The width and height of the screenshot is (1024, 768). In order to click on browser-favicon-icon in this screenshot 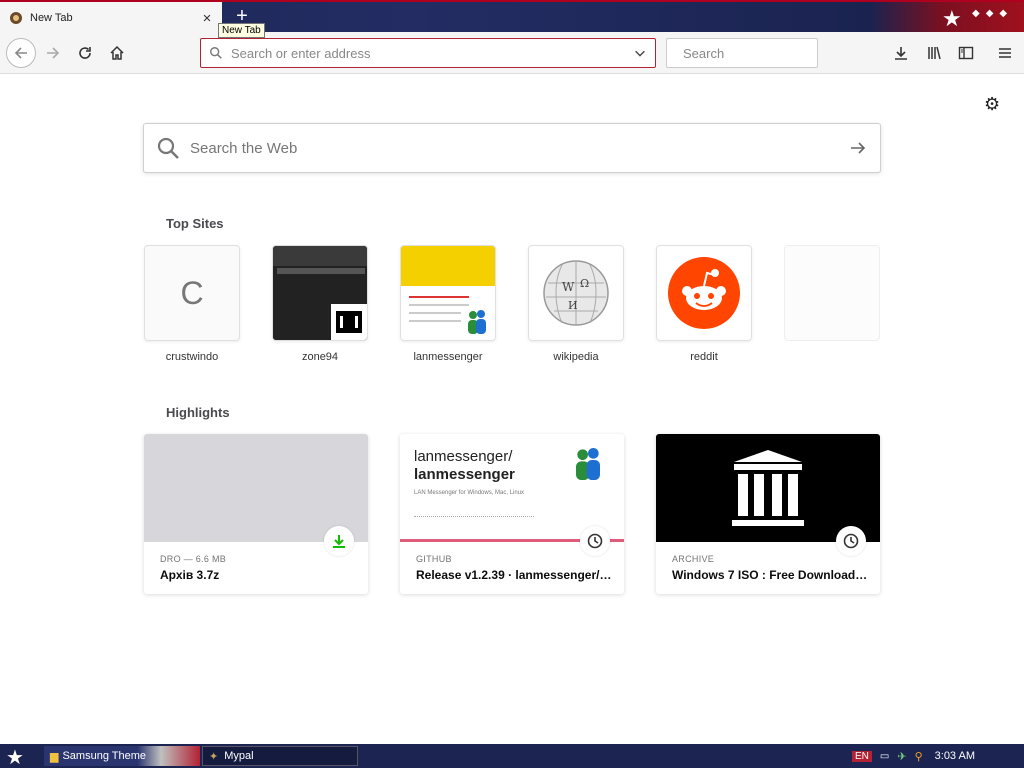, I will do `click(16, 18)`.